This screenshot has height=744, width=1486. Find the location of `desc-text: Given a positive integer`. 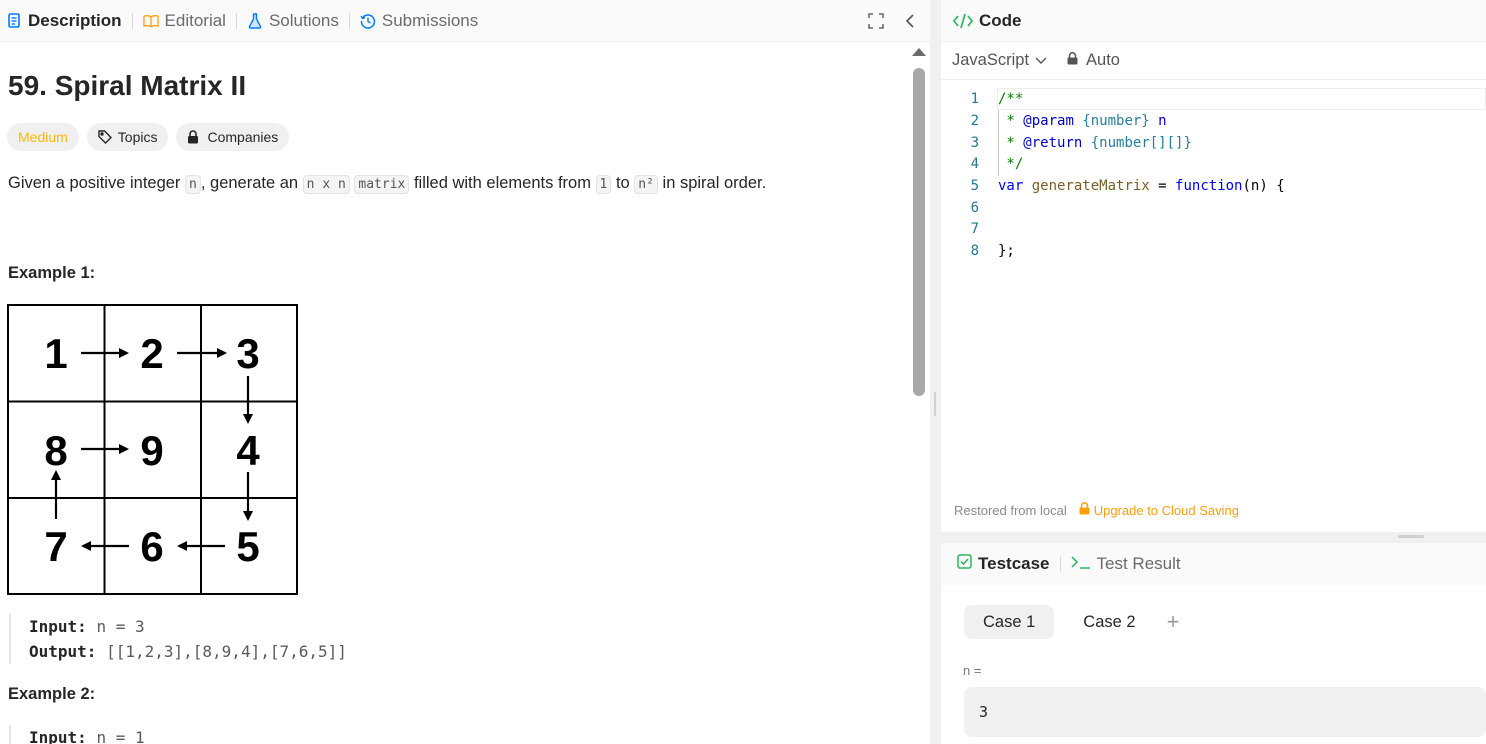

desc-text: Given a positive integer is located at coordinates (97, 183).